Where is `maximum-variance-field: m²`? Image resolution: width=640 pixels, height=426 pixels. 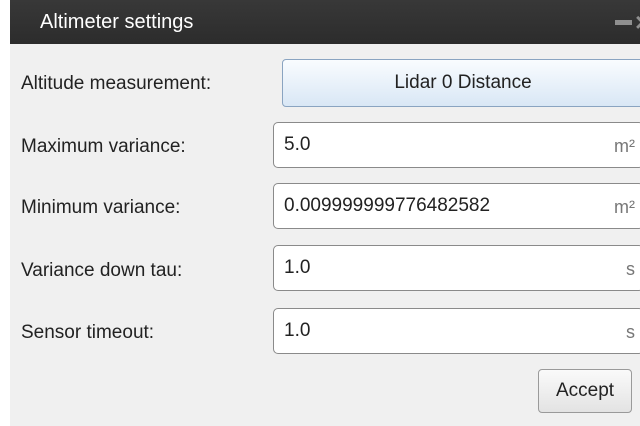
maximum-variance-field: m² is located at coordinates (456, 145).